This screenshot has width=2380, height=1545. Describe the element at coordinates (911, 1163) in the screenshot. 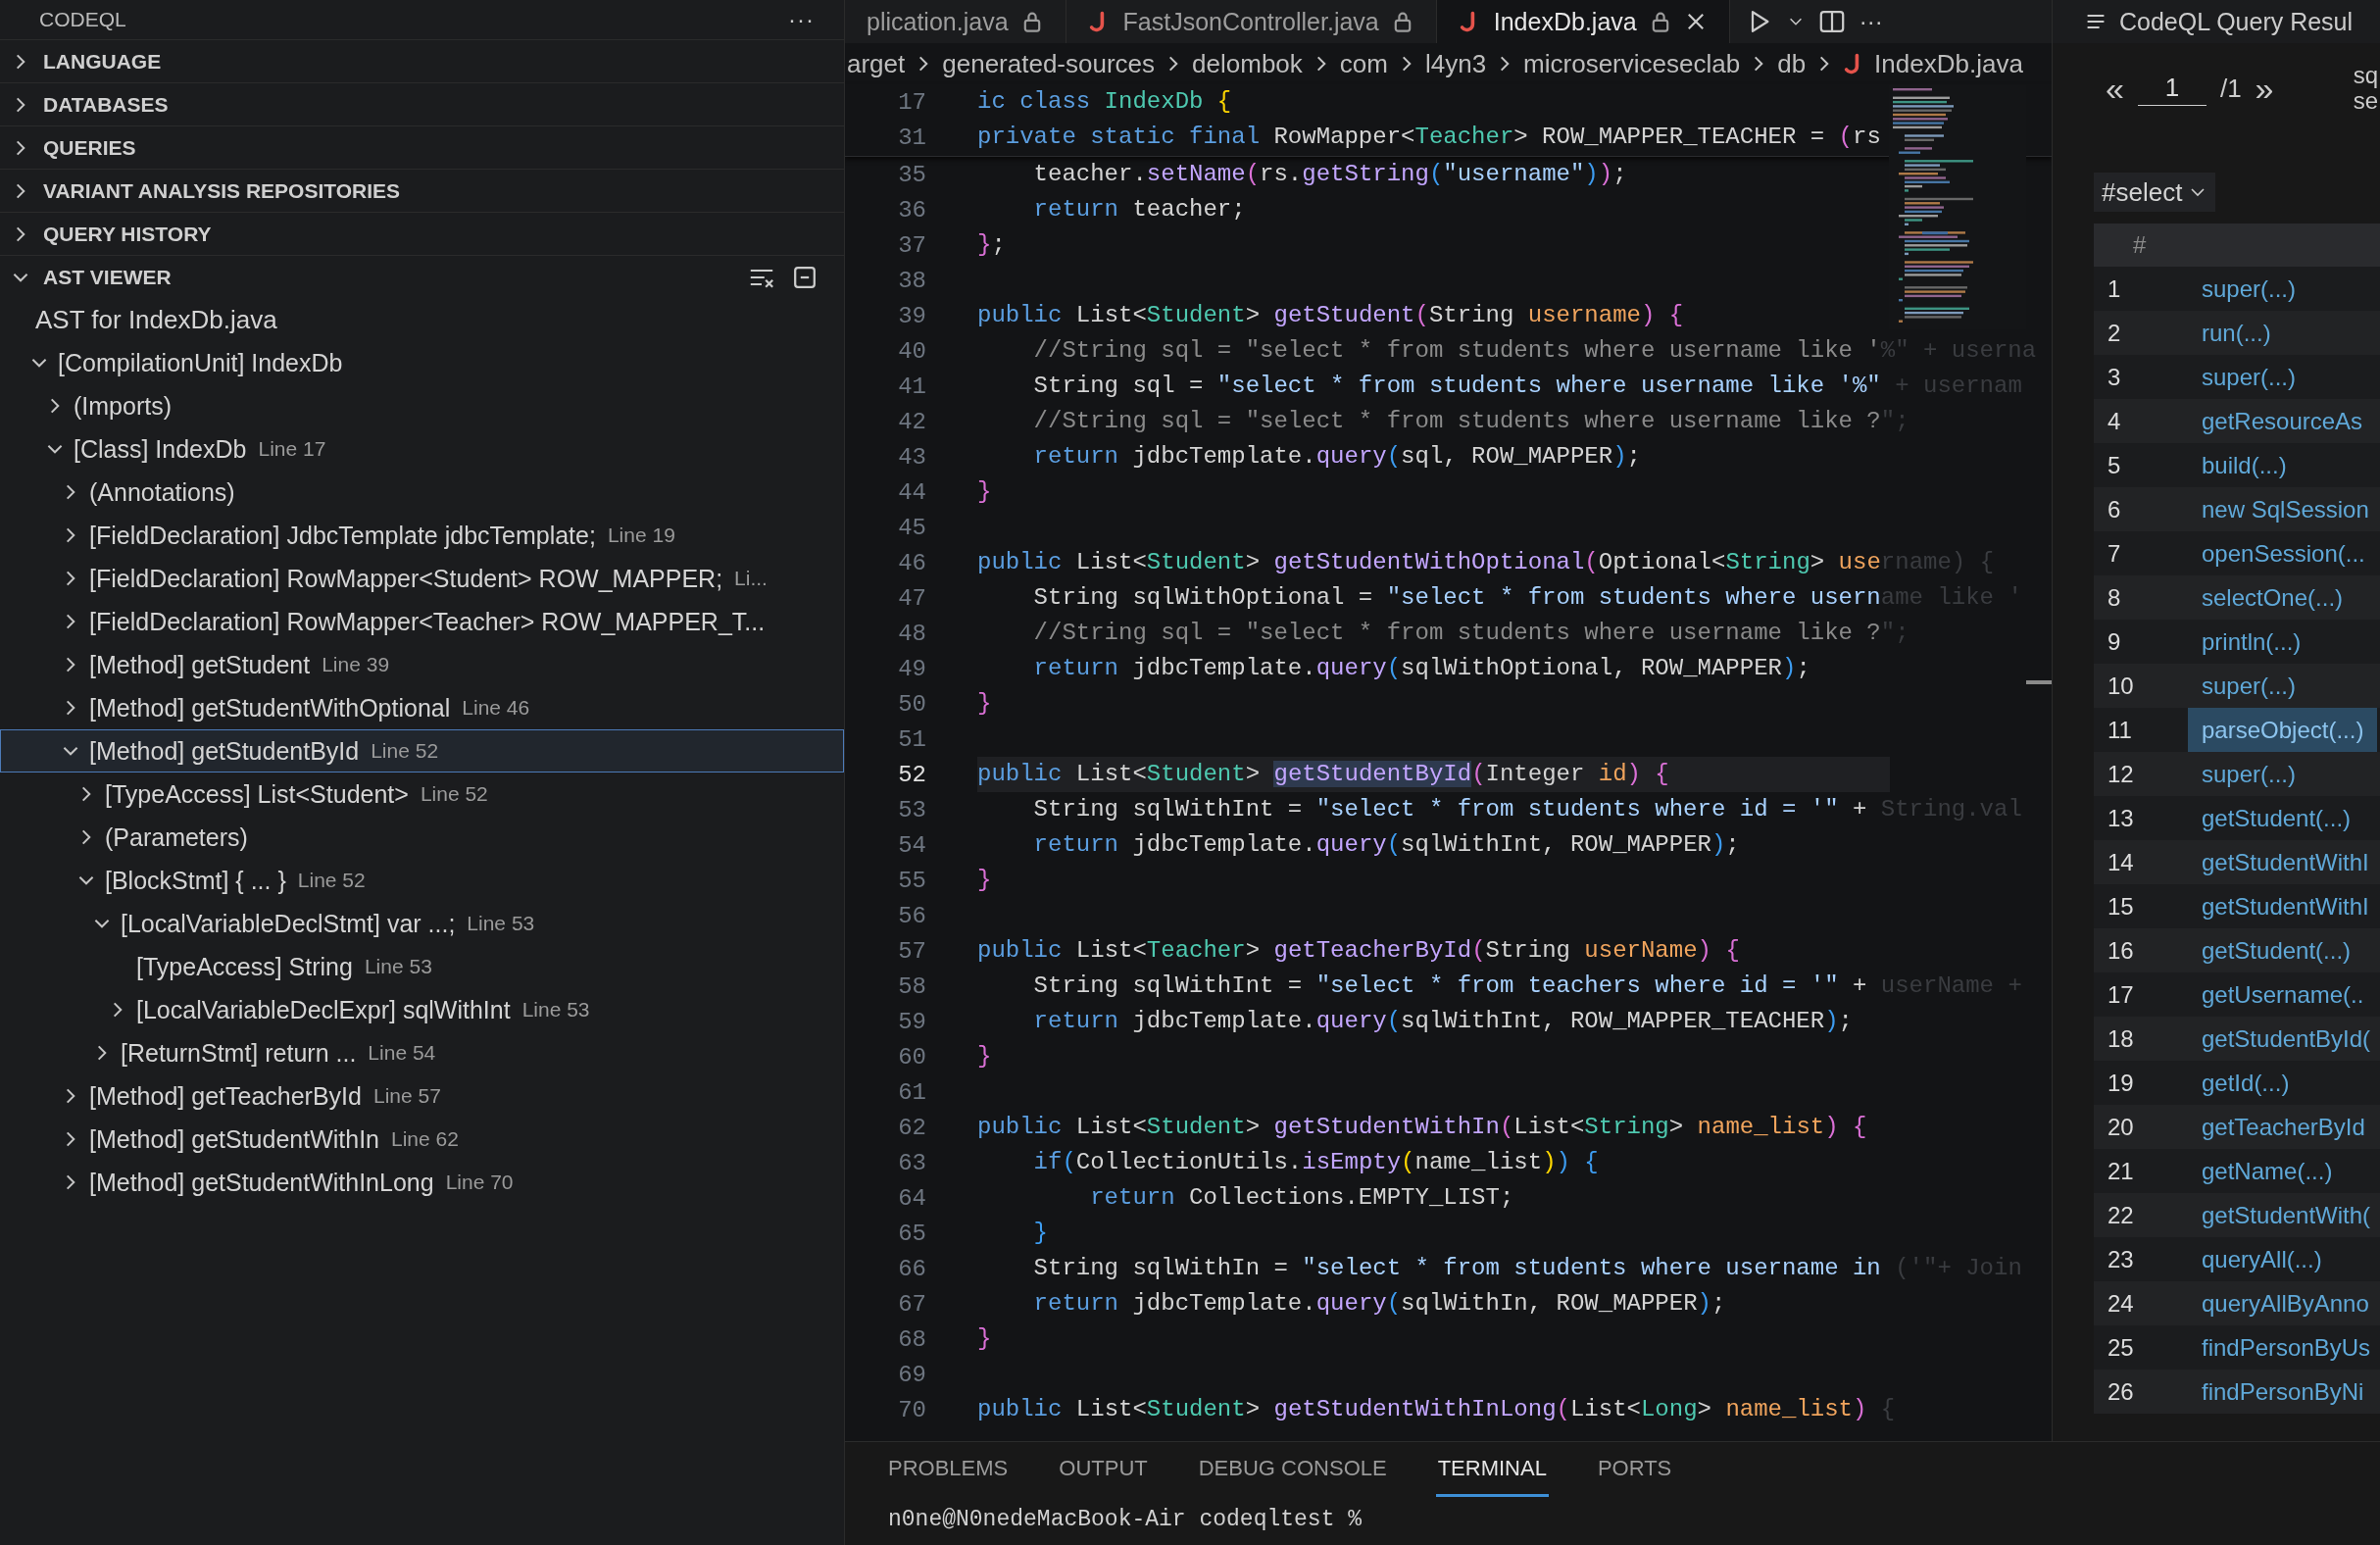

I see `line-number: 63` at that location.